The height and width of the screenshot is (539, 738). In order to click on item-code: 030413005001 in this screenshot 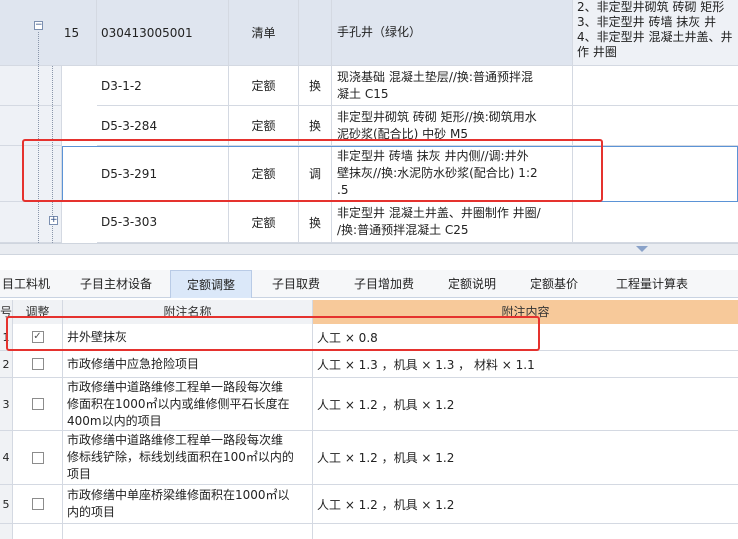, I will do `click(163, 33)`.